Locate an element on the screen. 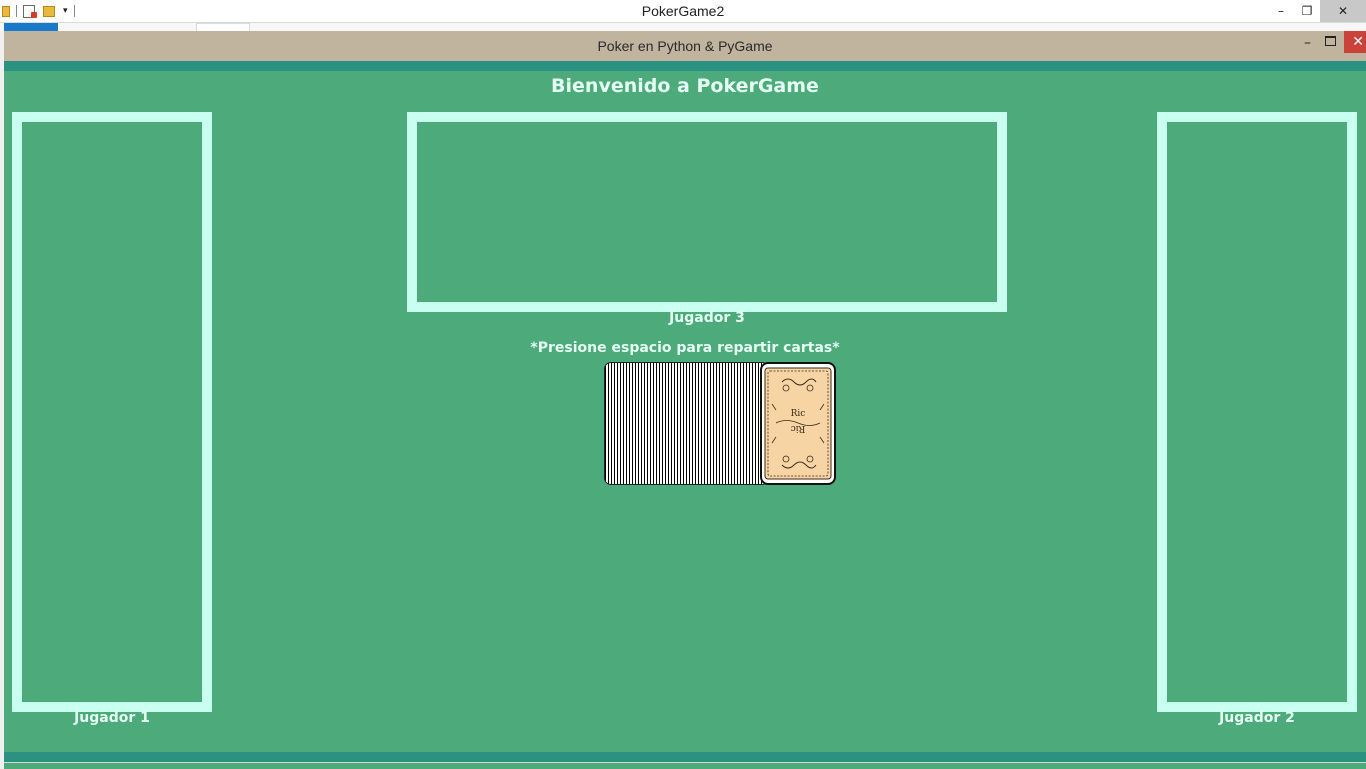  outer-restore-button: ❐ is located at coordinates (1307, 11).